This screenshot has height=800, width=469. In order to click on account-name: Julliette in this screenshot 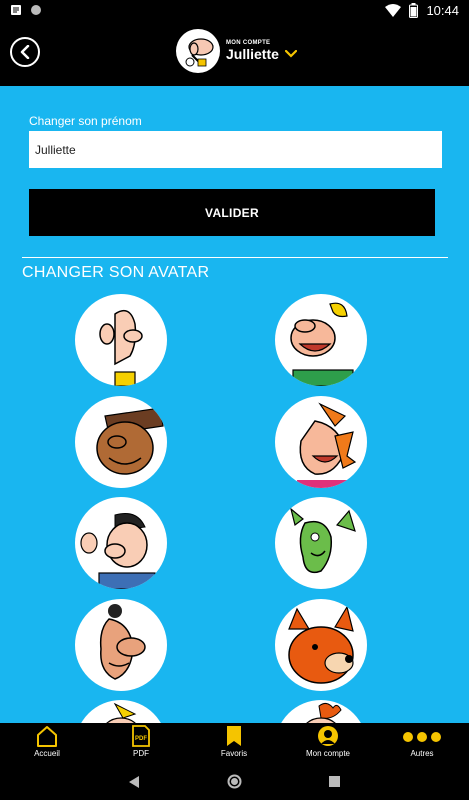, I will do `click(252, 54)`.